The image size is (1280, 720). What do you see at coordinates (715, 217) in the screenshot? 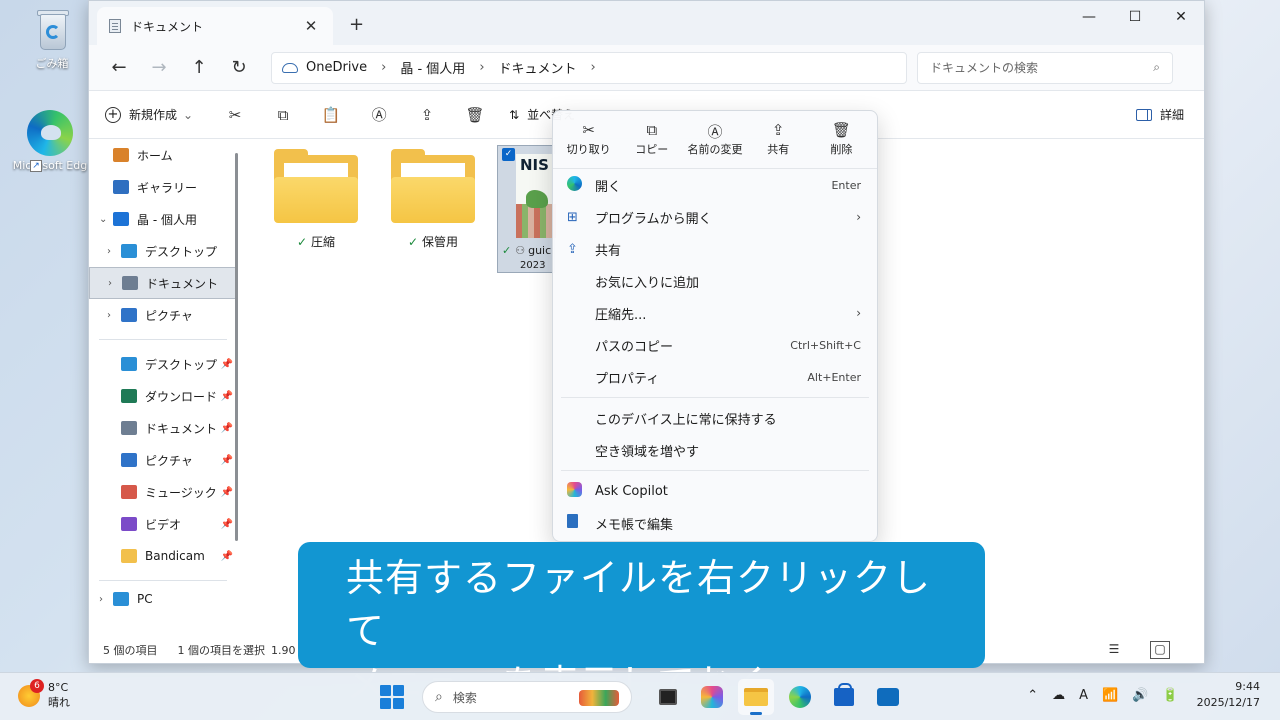
I see `context-menu-item: ⊞ プログラムから開く ›` at bounding box center [715, 217].